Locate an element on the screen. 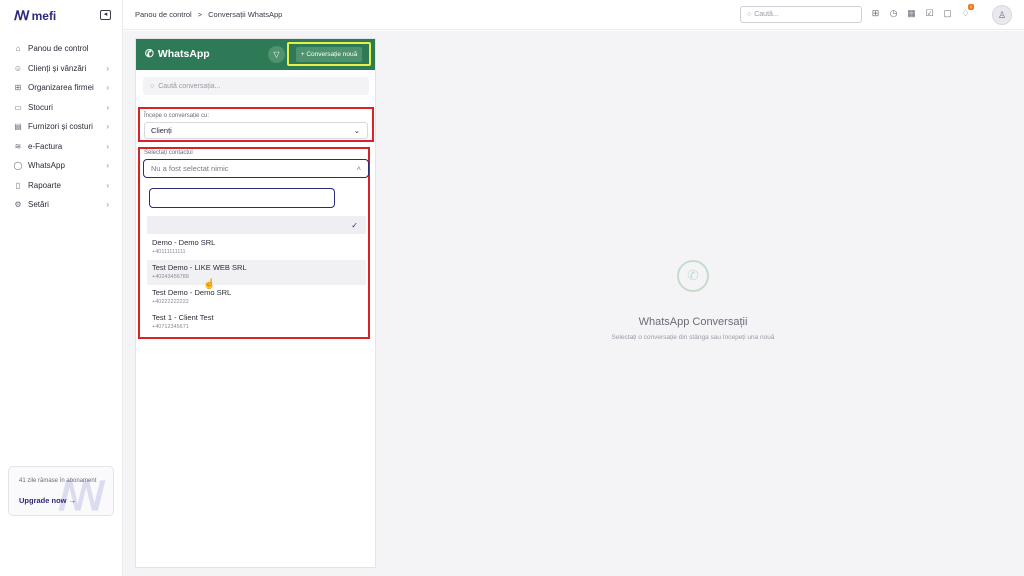  start-with-section: Începe o conversație cu: Clienți ⌄ is located at coordinates (256, 124).